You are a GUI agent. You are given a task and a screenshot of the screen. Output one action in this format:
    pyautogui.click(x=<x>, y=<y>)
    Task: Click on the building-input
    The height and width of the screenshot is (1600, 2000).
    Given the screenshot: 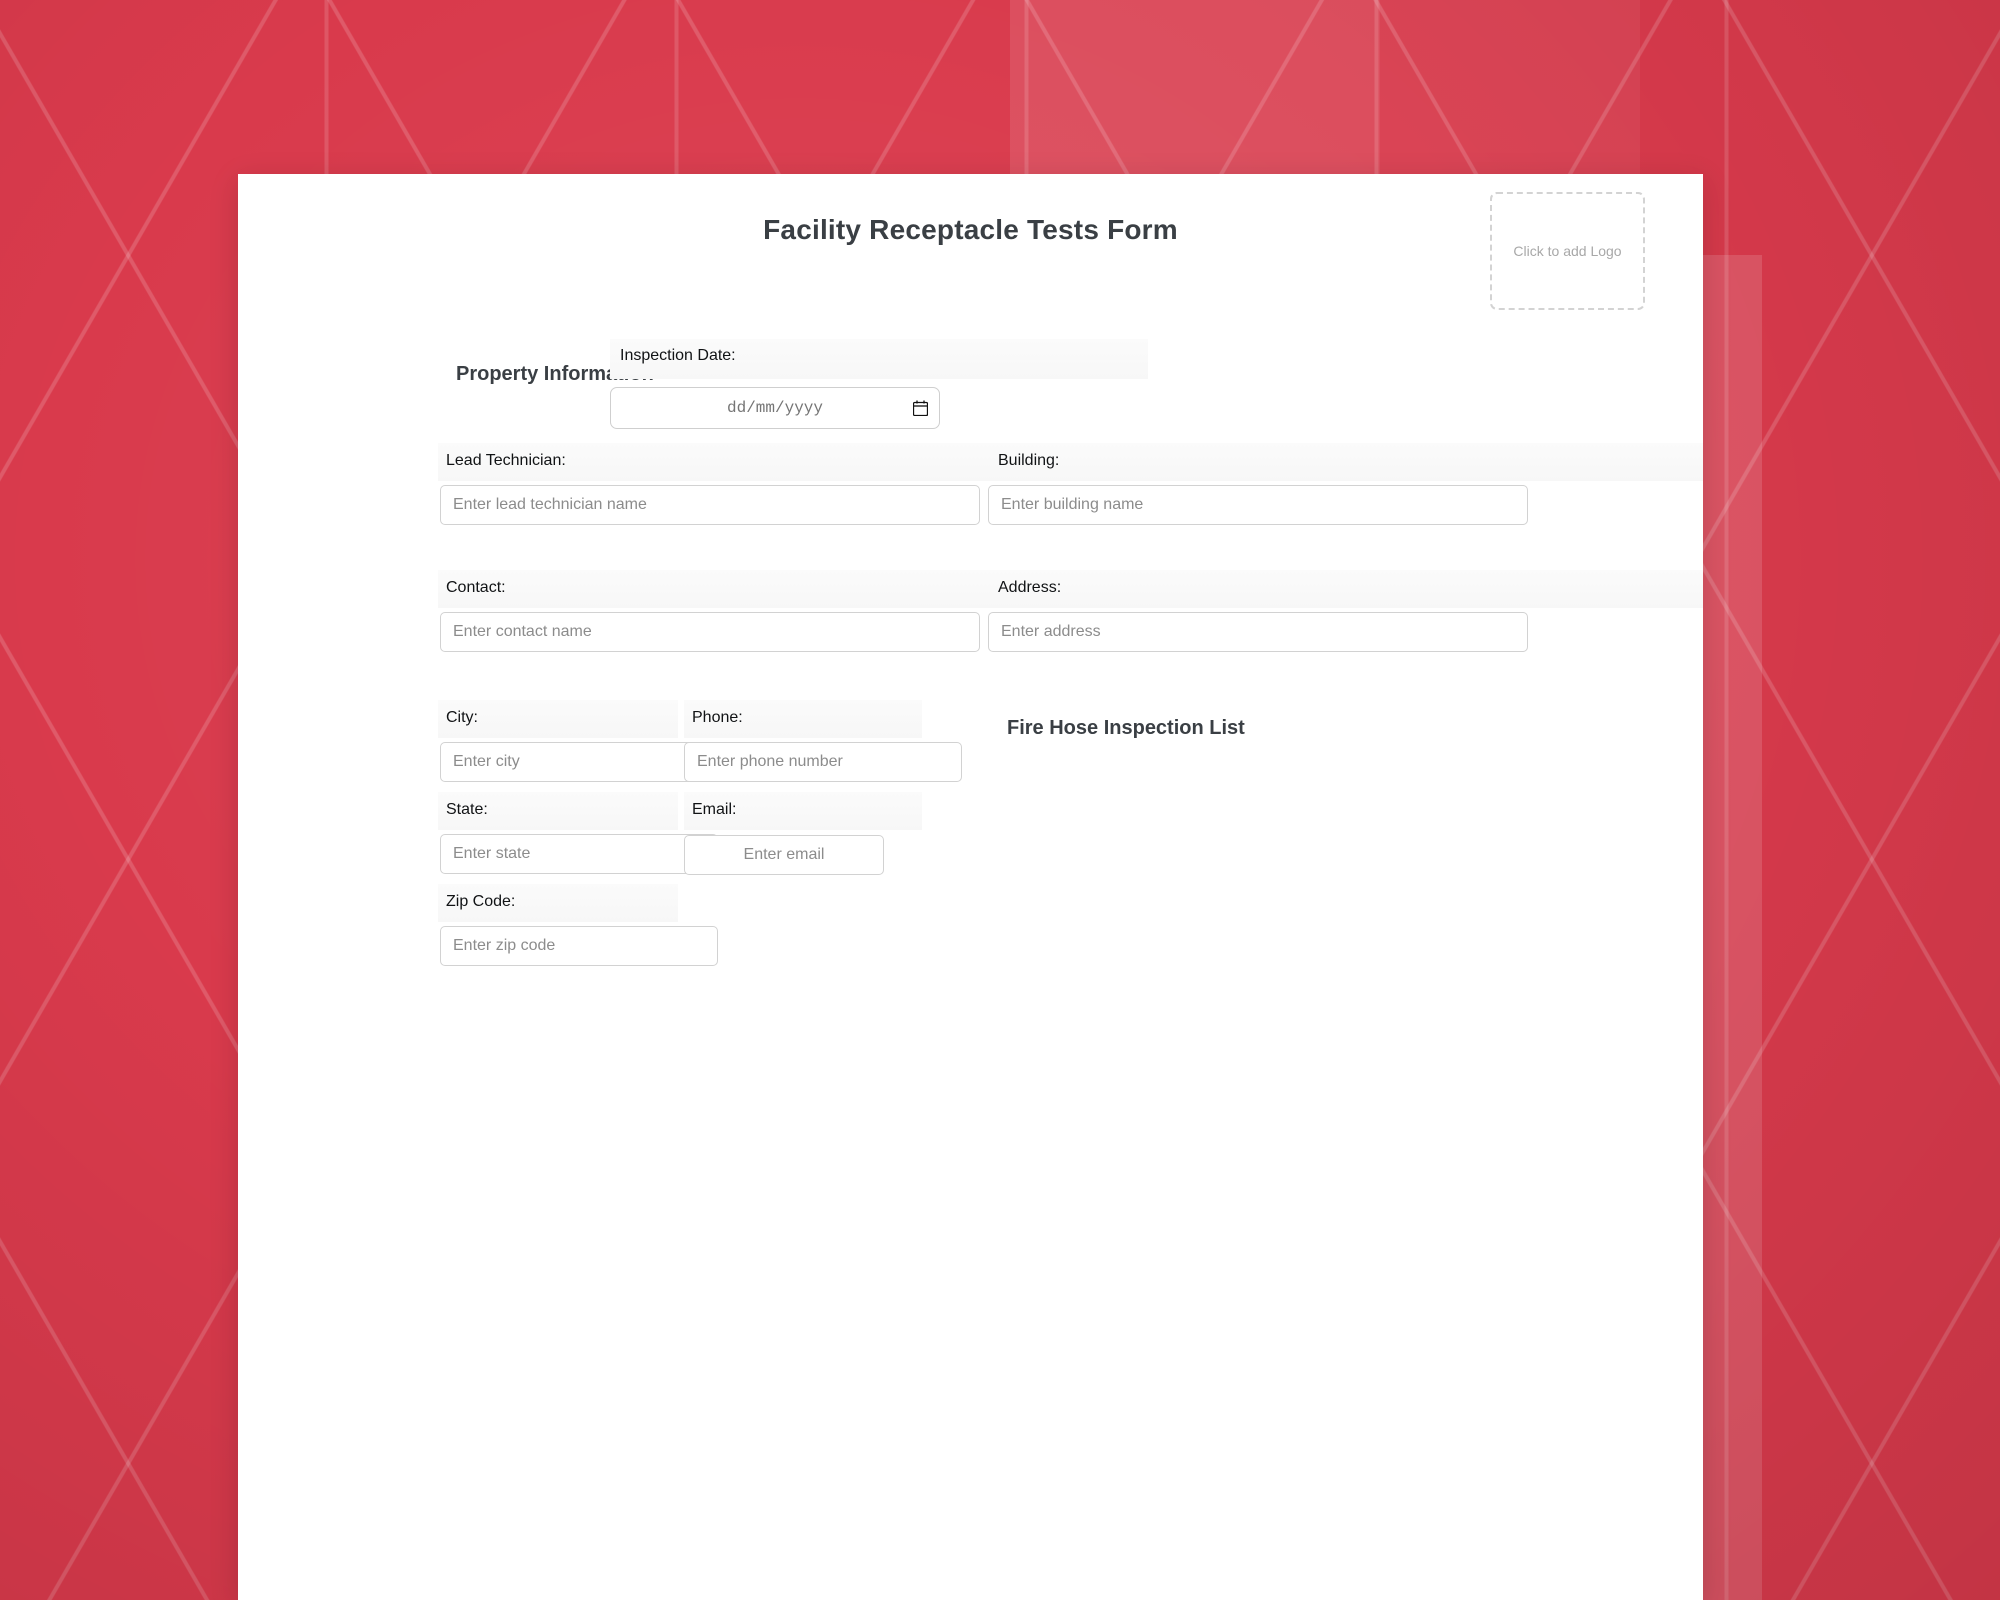 What is the action you would take?
    pyautogui.click(x=1258, y=505)
    